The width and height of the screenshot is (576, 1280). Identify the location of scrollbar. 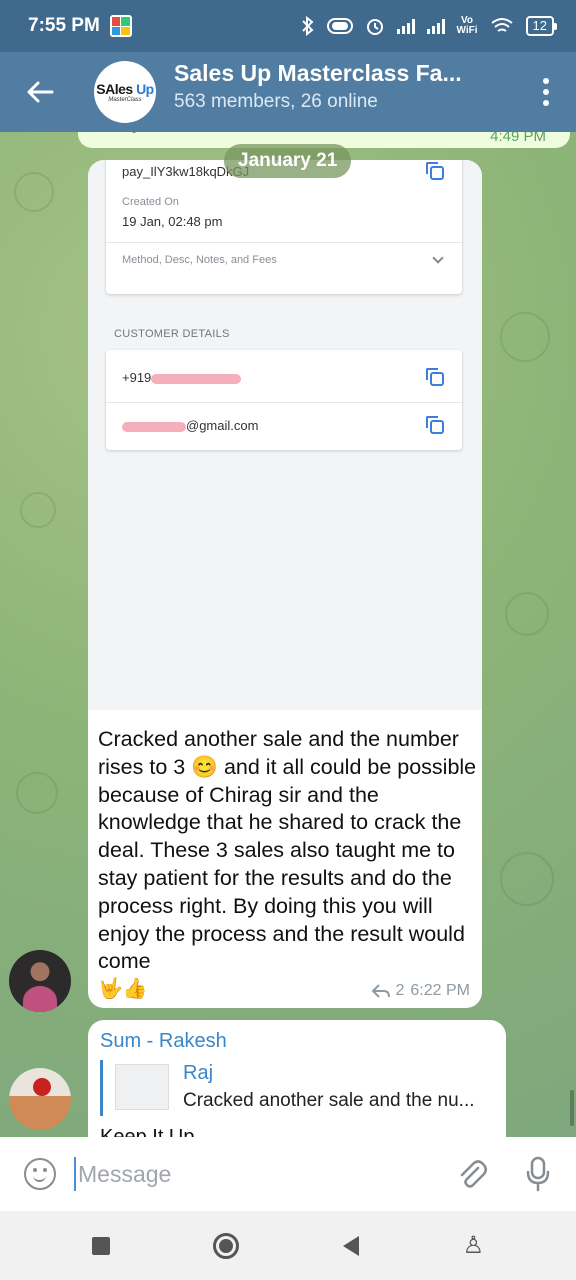
(572, 1108).